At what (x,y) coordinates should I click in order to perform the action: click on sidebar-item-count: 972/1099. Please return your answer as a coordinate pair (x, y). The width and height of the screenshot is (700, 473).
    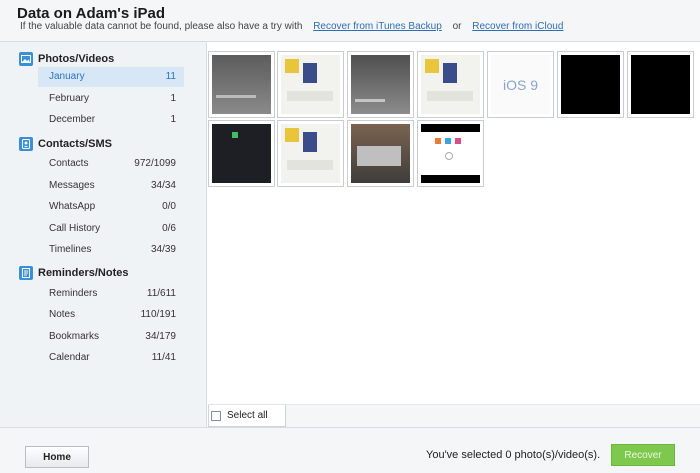
    Looking at the image, I should click on (155, 163).